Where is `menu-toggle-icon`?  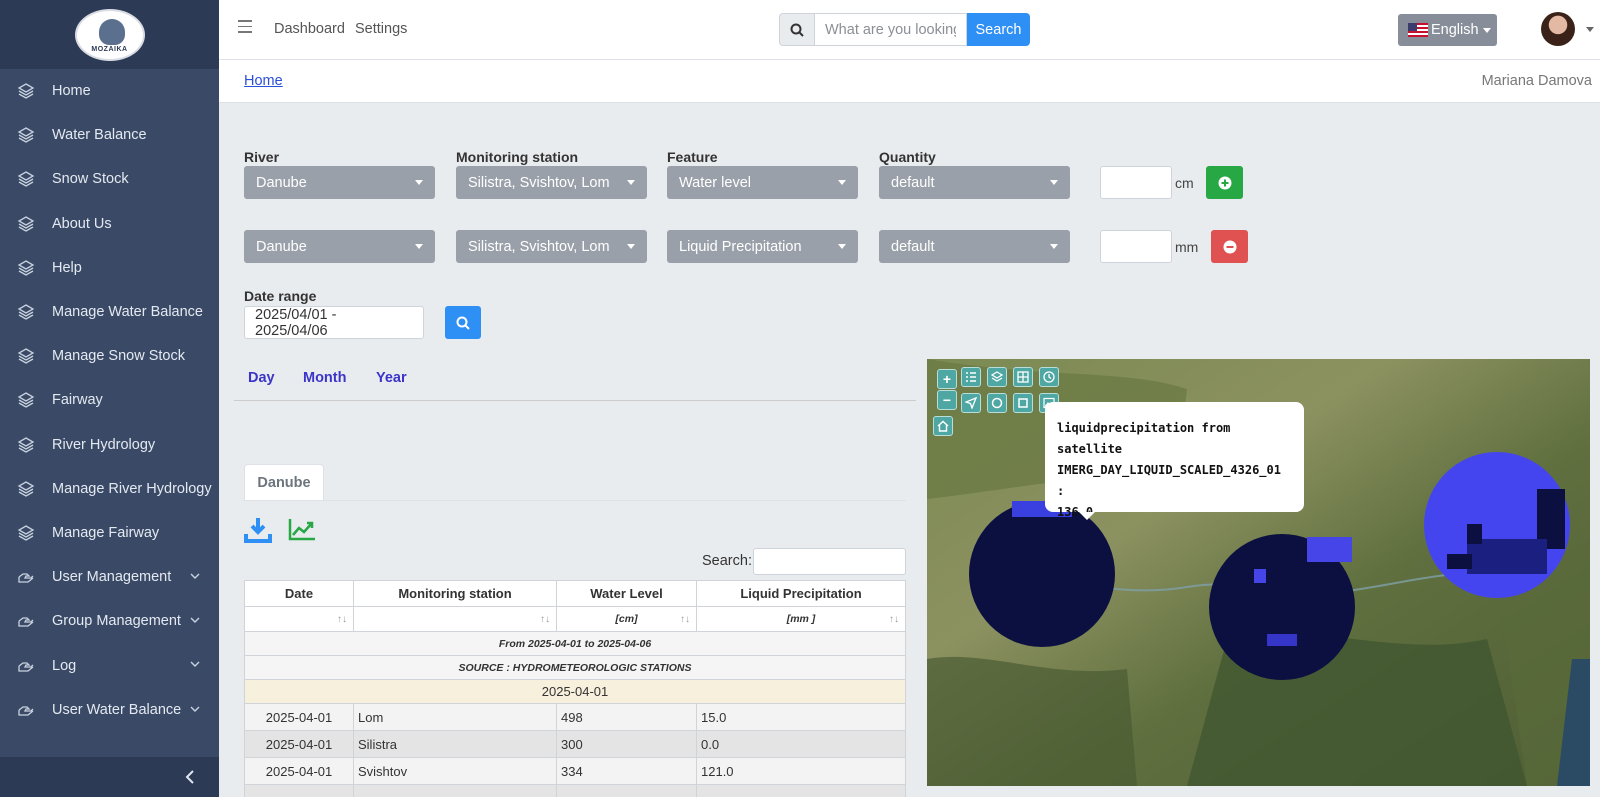
menu-toggle-icon is located at coordinates (245, 27).